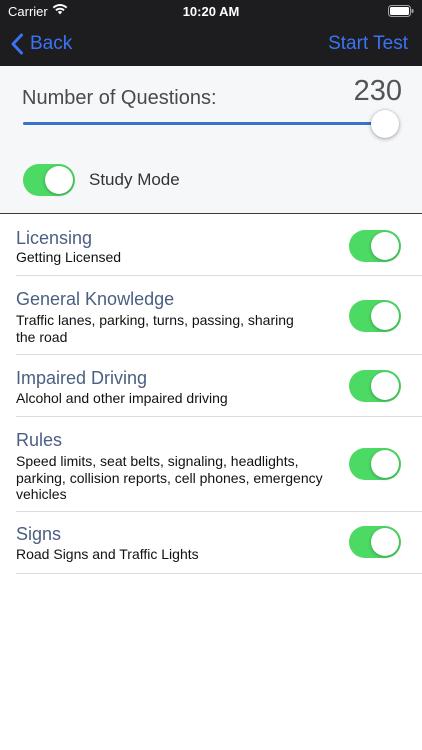  Describe the element at coordinates (95, 299) in the screenshot. I see `item-title: General Knowledge` at that location.